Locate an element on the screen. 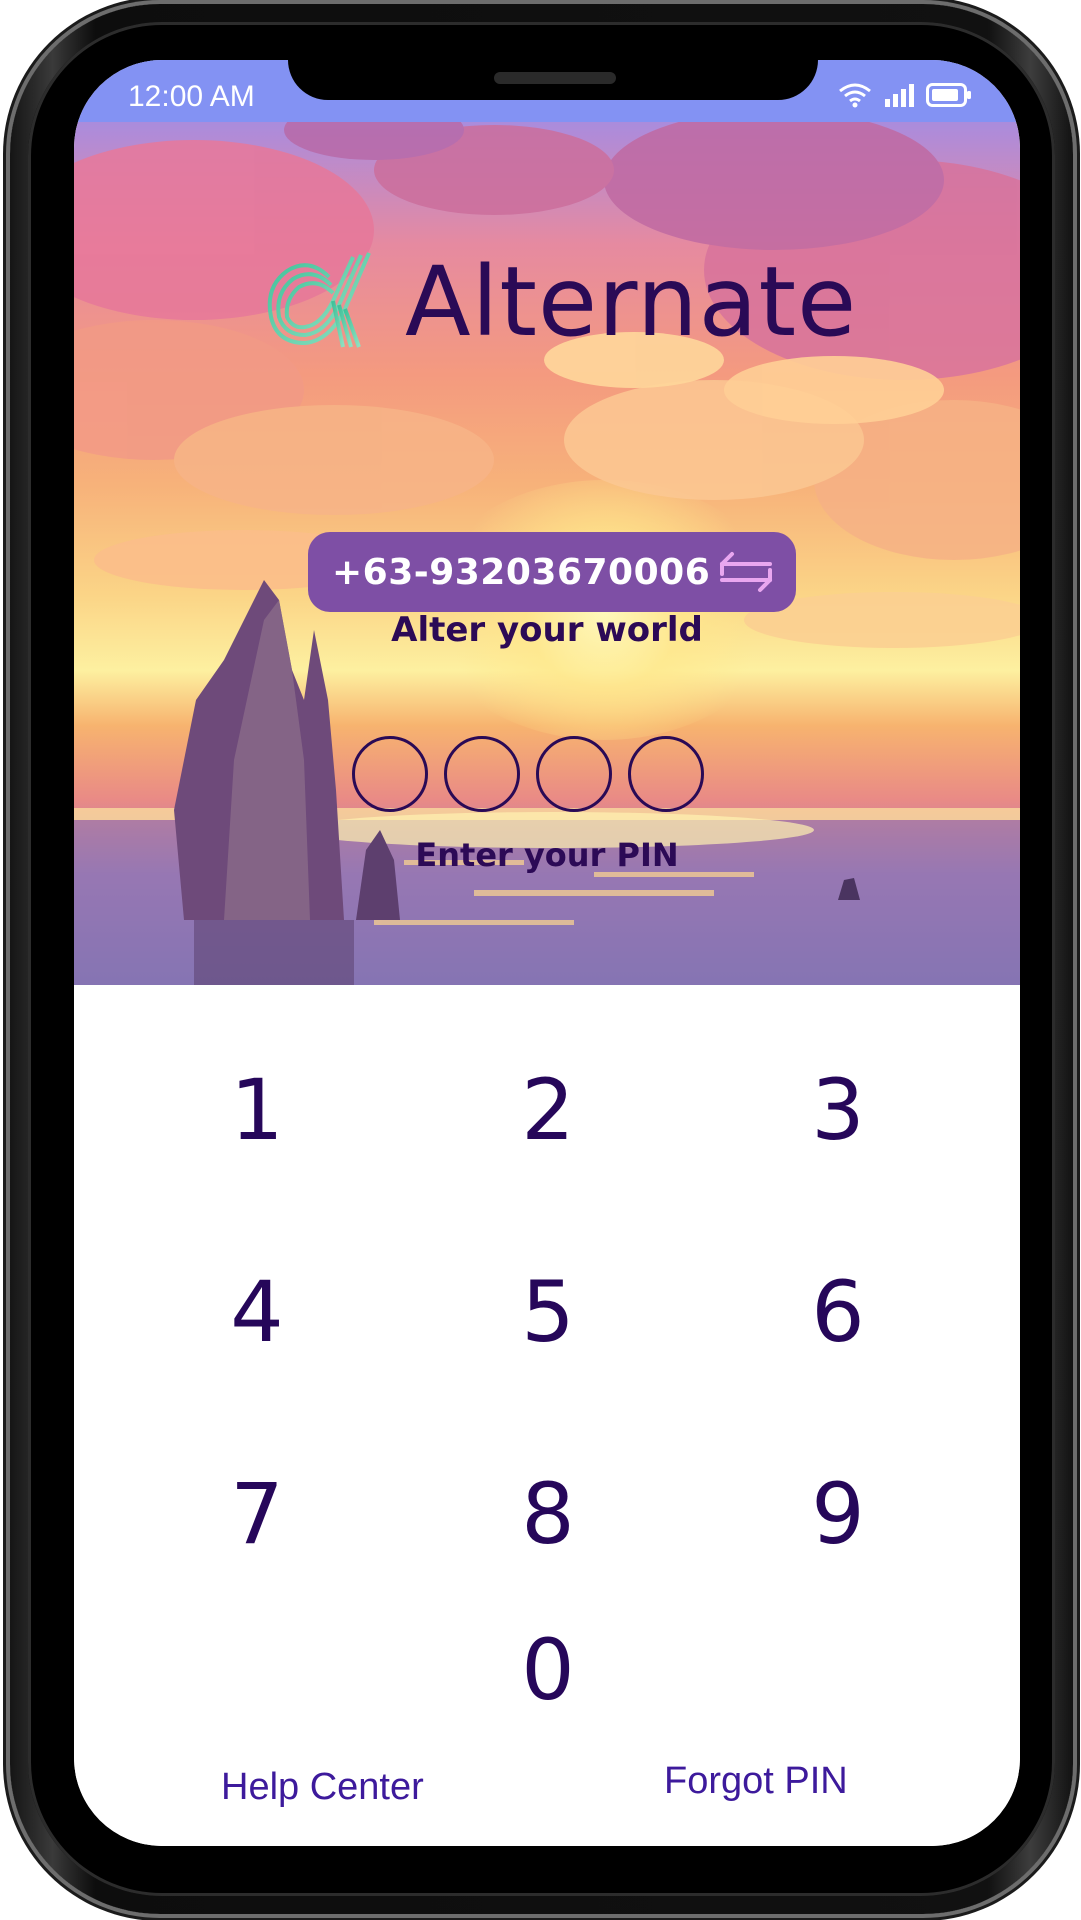 Image resolution: width=1081 pixels, height=1920 pixels. key-5: 5 is located at coordinates (548, 1312).